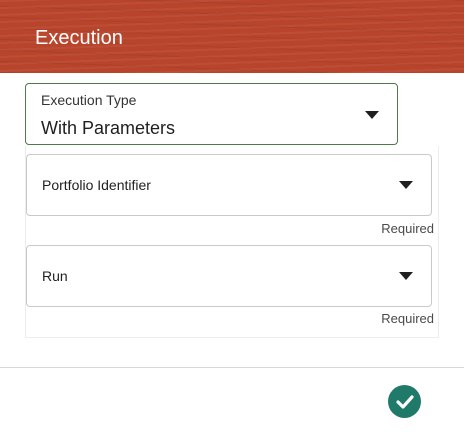 The image size is (464, 433). I want to click on portfolio-required-note: Required, so click(407, 228).